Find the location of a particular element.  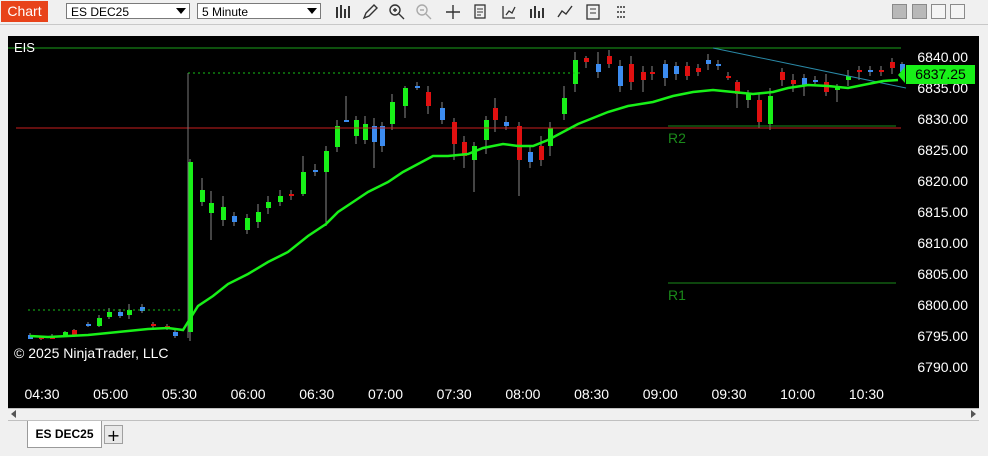

draw-pencil-icon is located at coordinates (370, 12).